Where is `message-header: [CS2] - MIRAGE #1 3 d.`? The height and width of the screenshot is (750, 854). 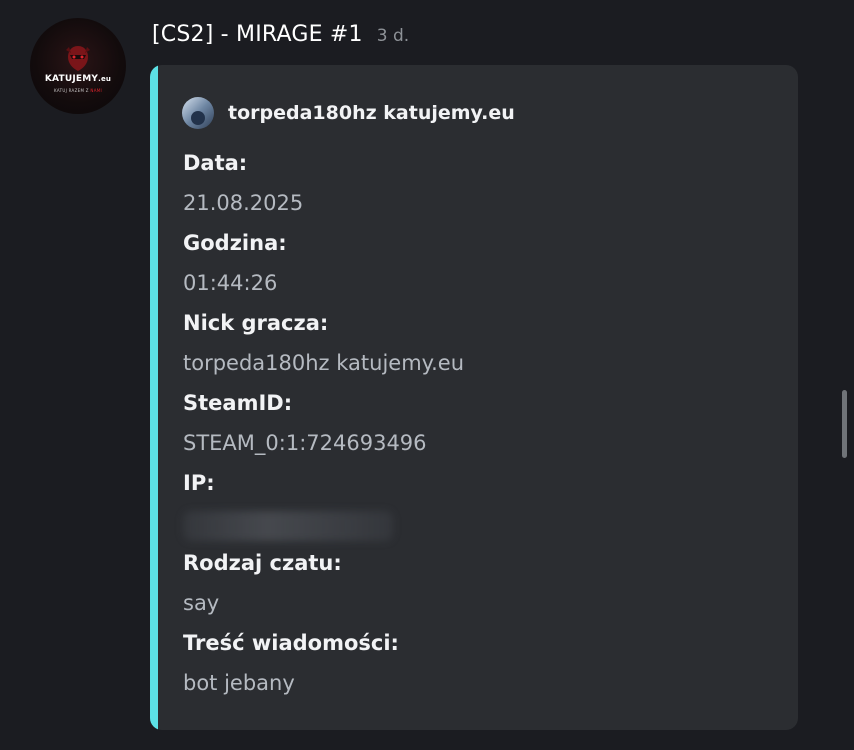 message-header: [CS2] - MIRAGE #1 3 d. is located at coordinates (280, 38).